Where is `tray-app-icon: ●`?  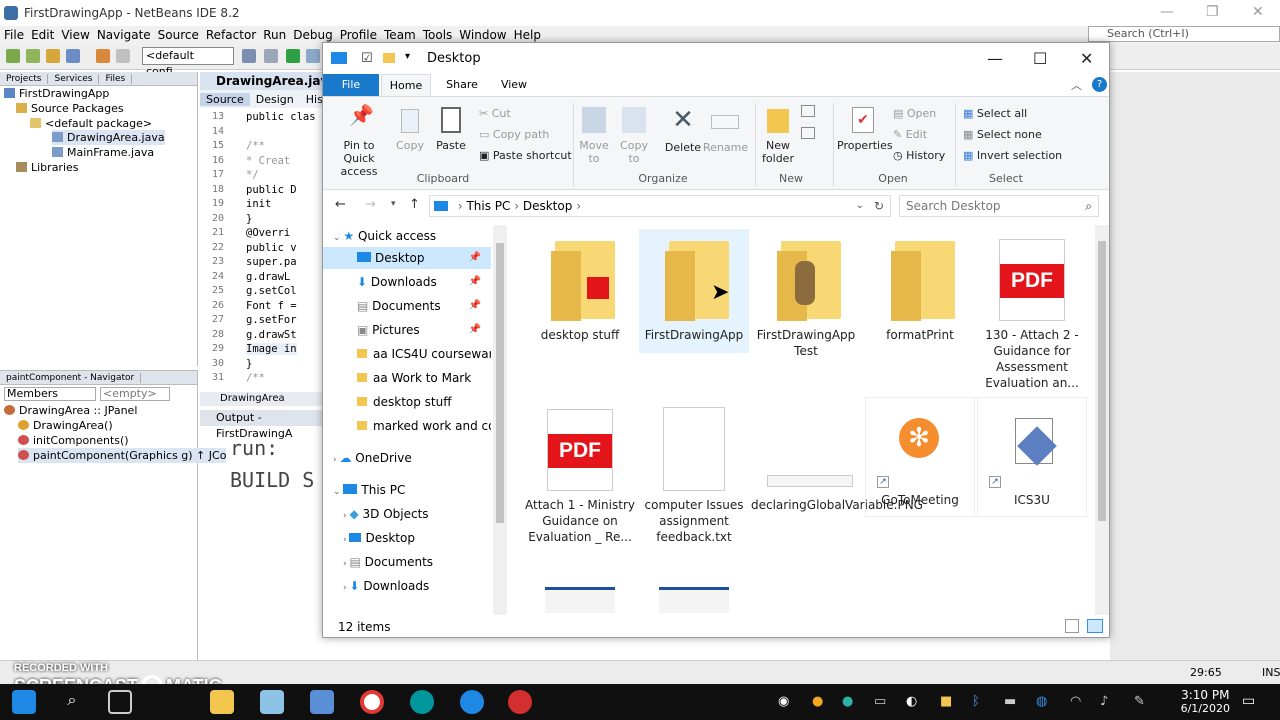
tray-app-icon: ● is located at coordinates (847, 701).